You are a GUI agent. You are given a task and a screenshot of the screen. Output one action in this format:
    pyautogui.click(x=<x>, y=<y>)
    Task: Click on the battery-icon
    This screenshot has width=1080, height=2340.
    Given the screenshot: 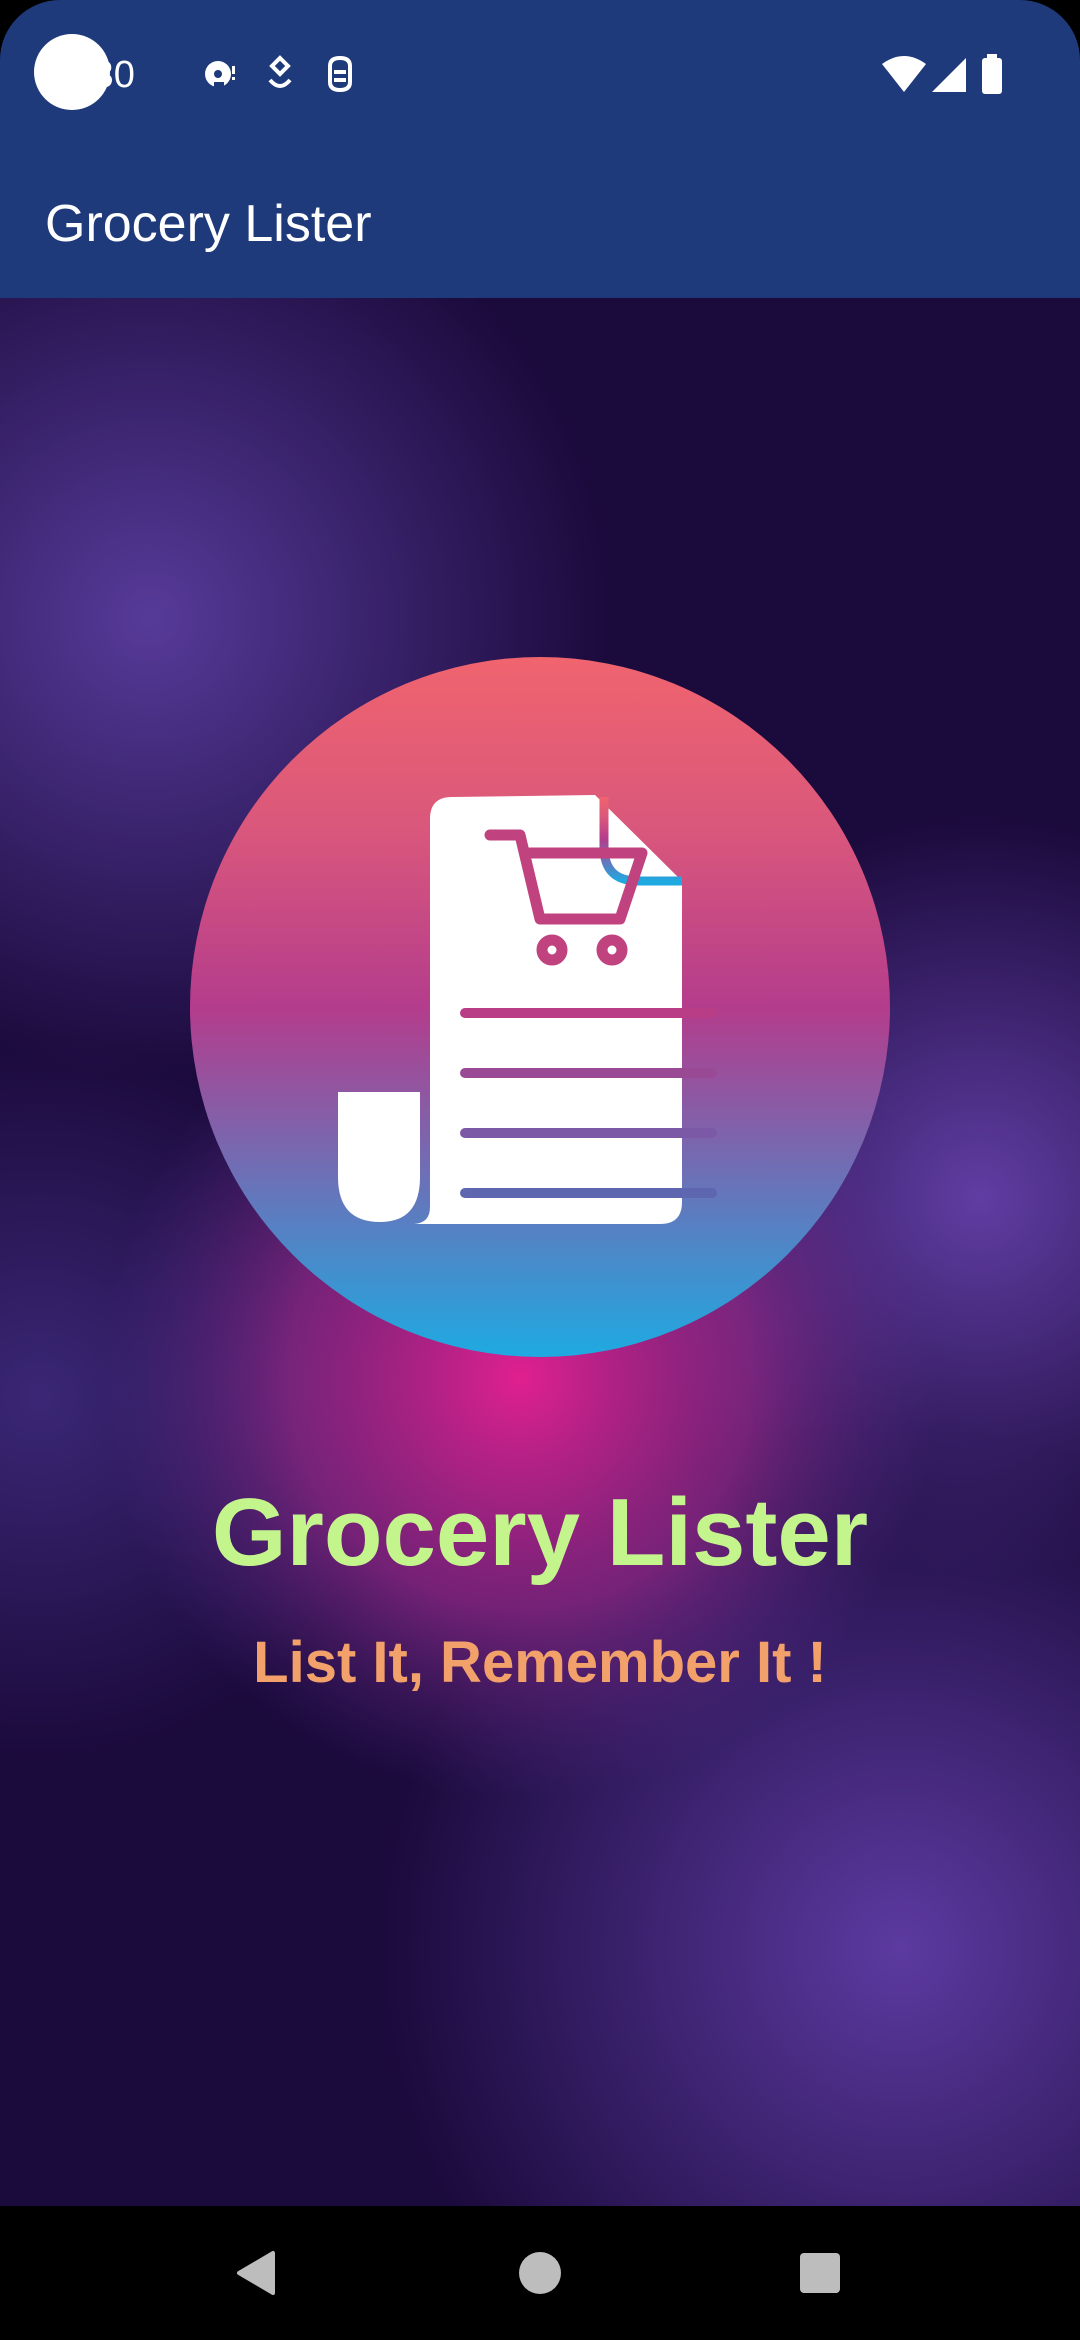 What is the action you would take?
    pyautogui.click(x=992, y=74)
    